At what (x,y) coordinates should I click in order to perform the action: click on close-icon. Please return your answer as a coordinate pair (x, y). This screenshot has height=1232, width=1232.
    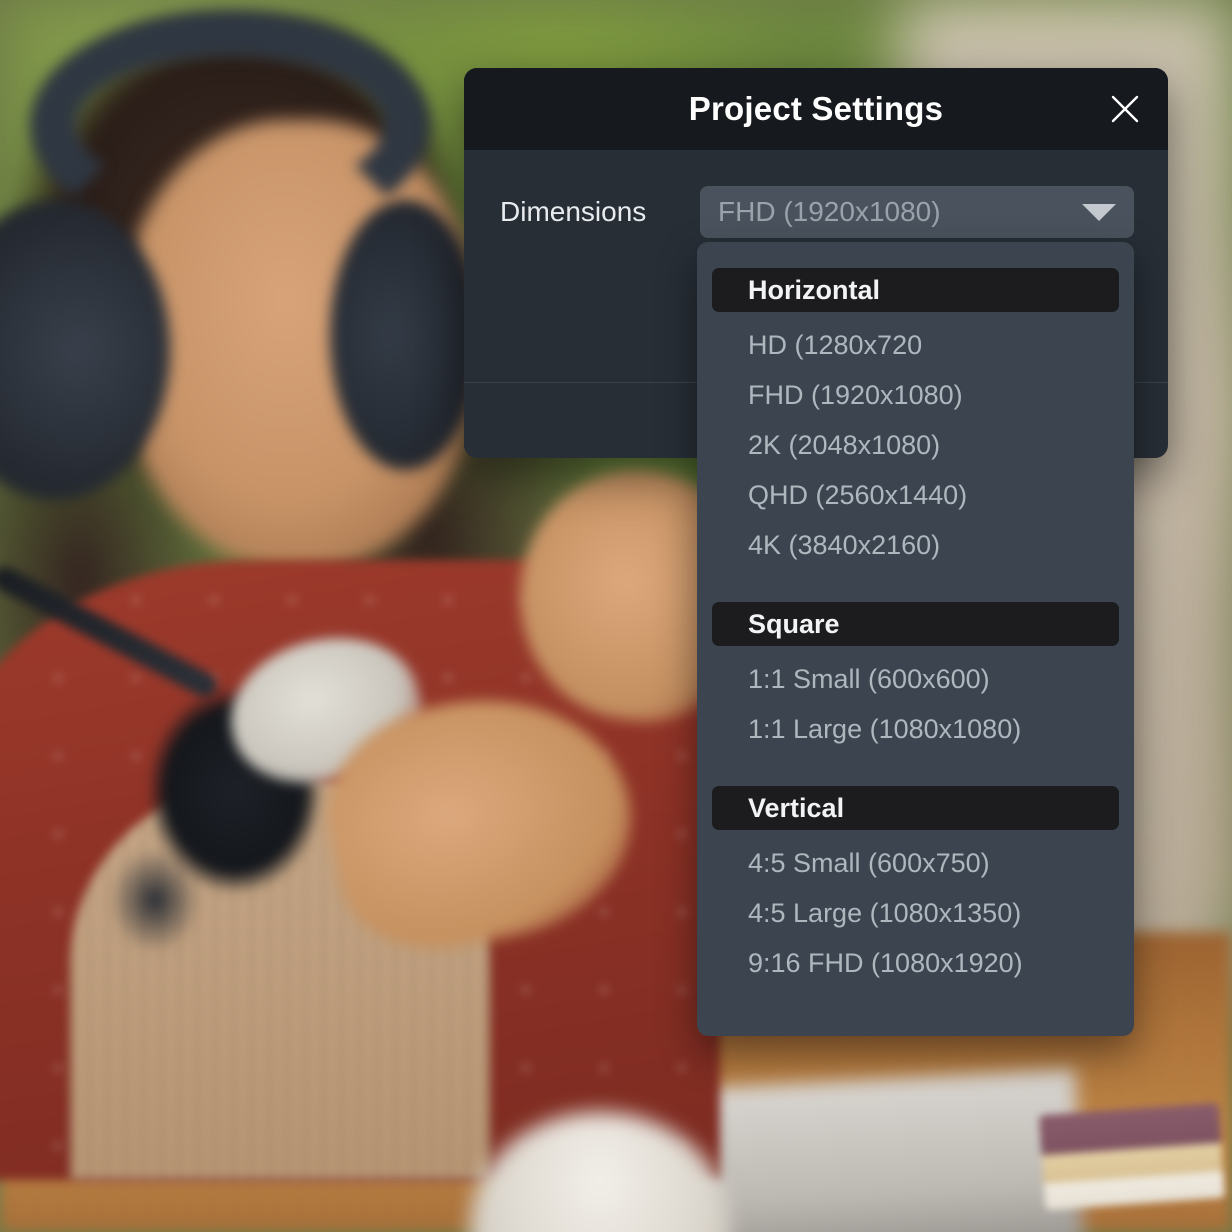
    Looking at the image, I should click on (1125, 109).